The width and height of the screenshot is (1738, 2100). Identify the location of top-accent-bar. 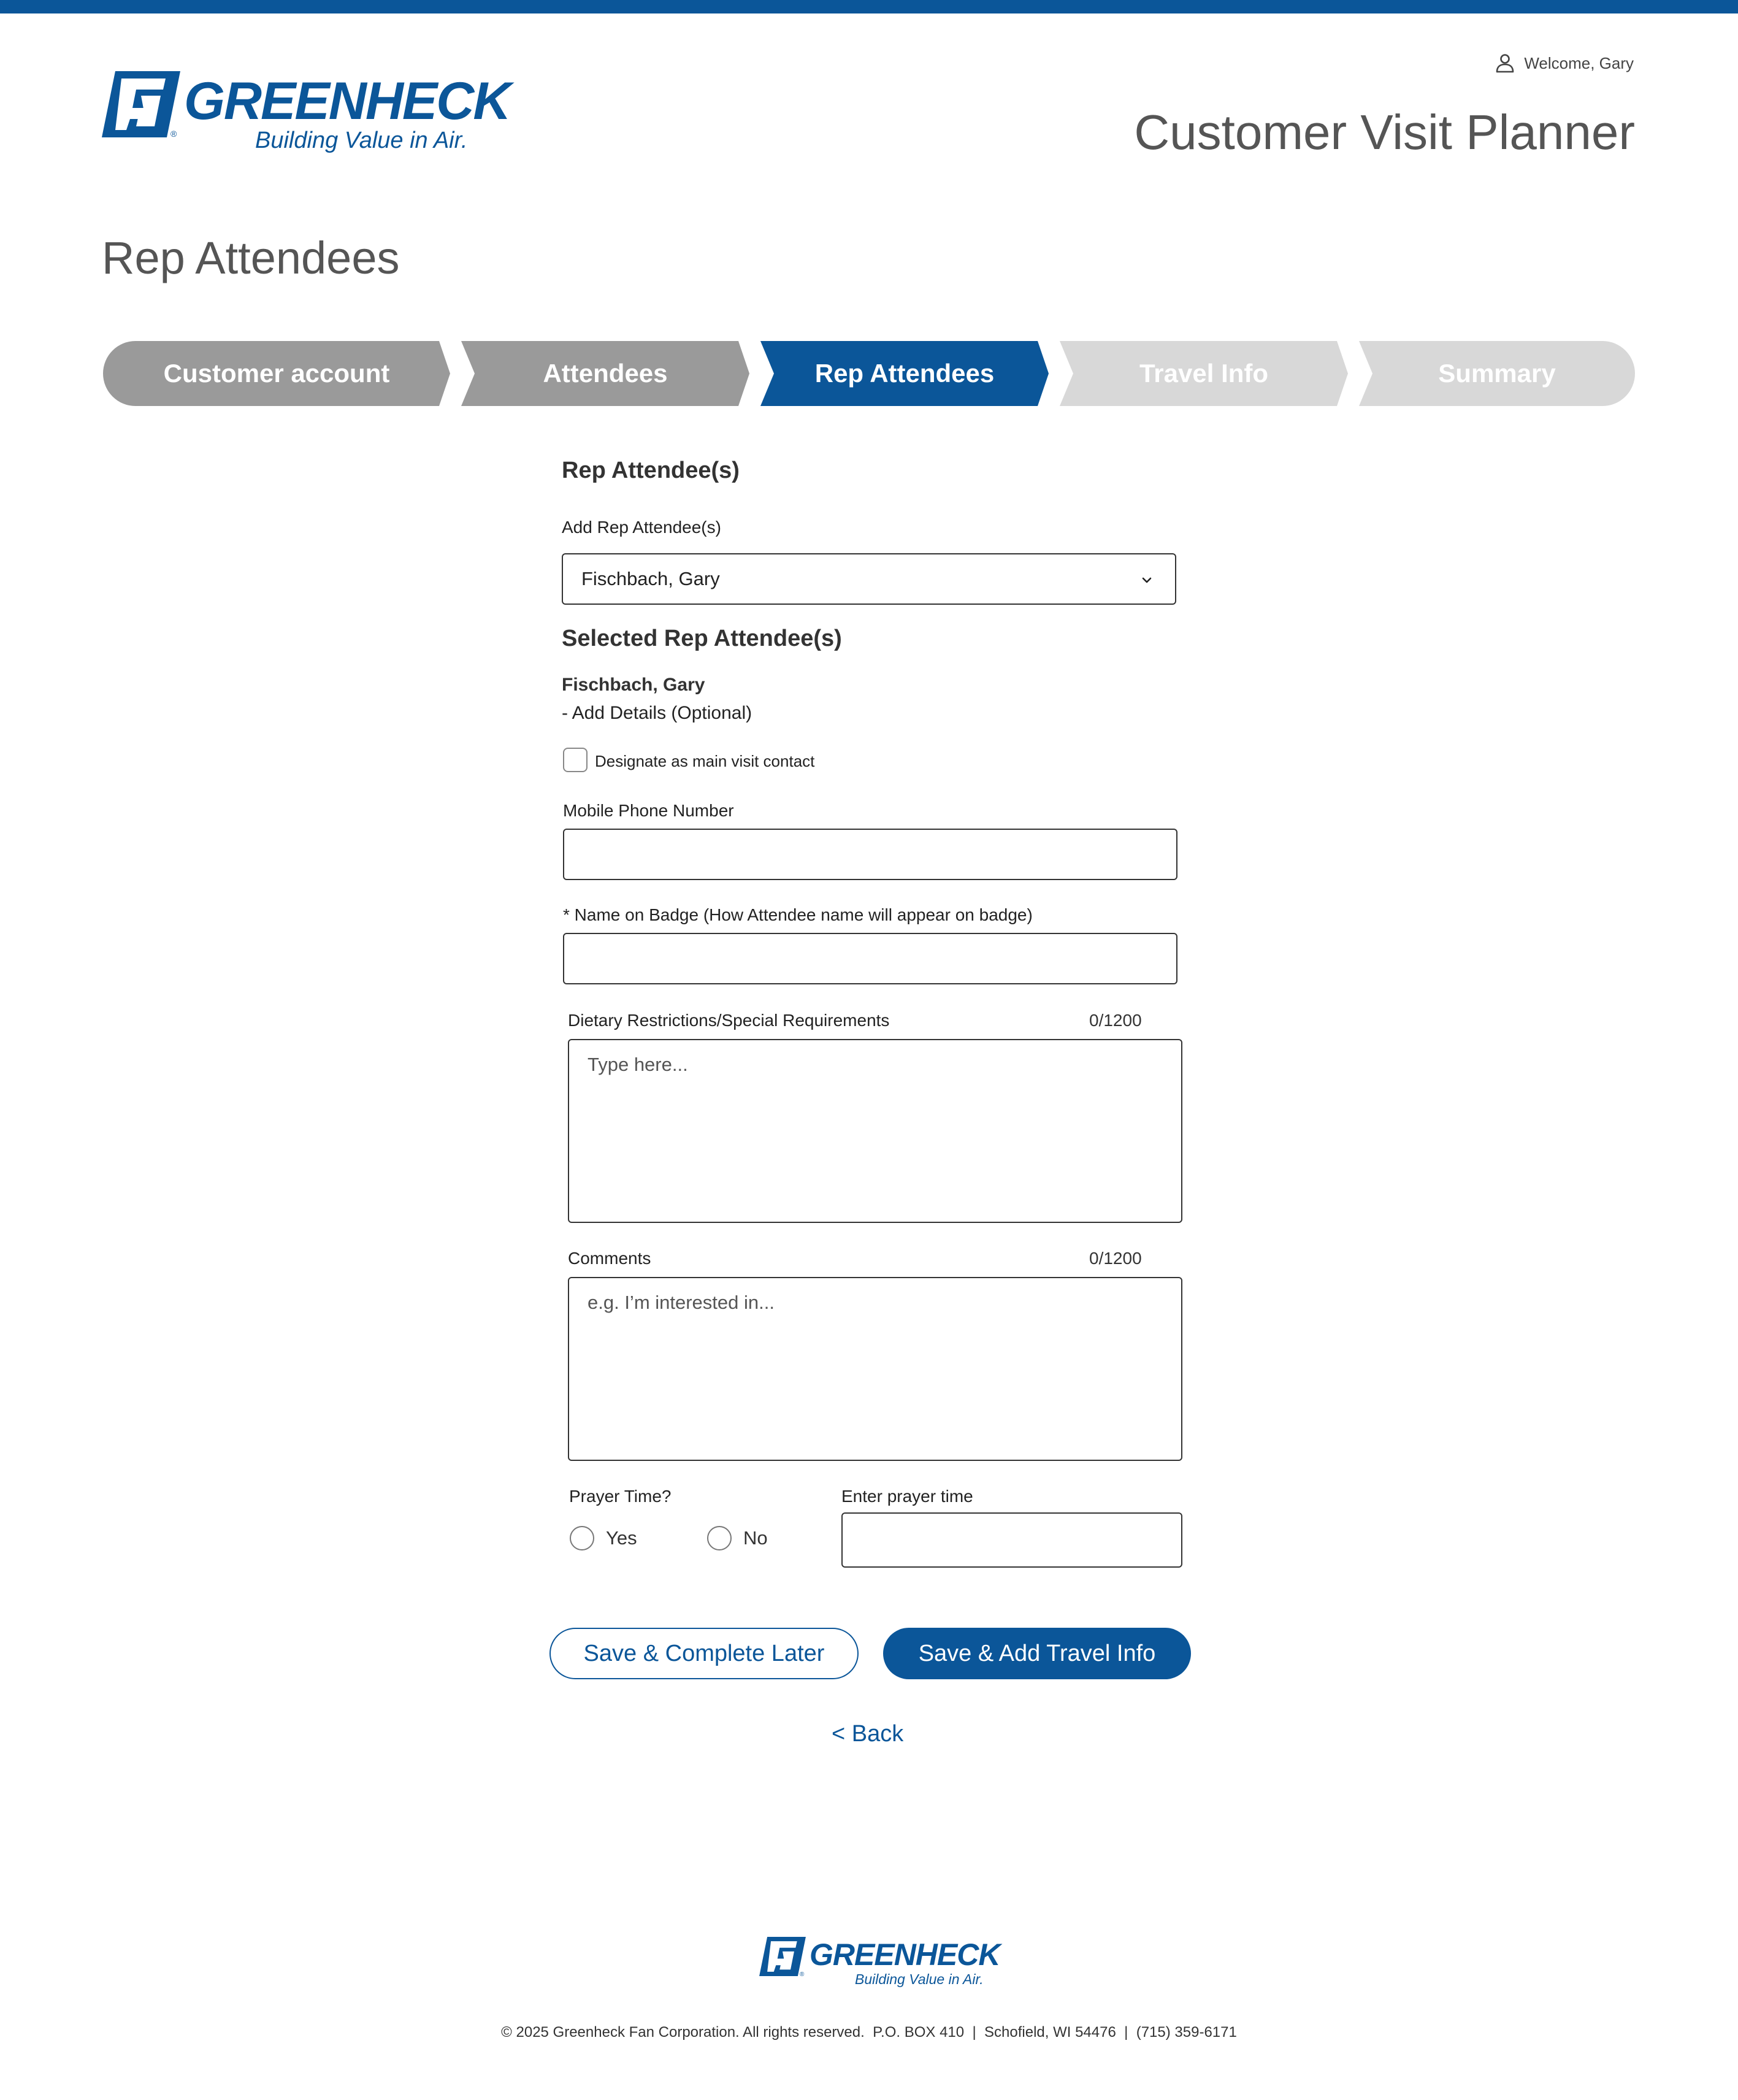
(869, 6).